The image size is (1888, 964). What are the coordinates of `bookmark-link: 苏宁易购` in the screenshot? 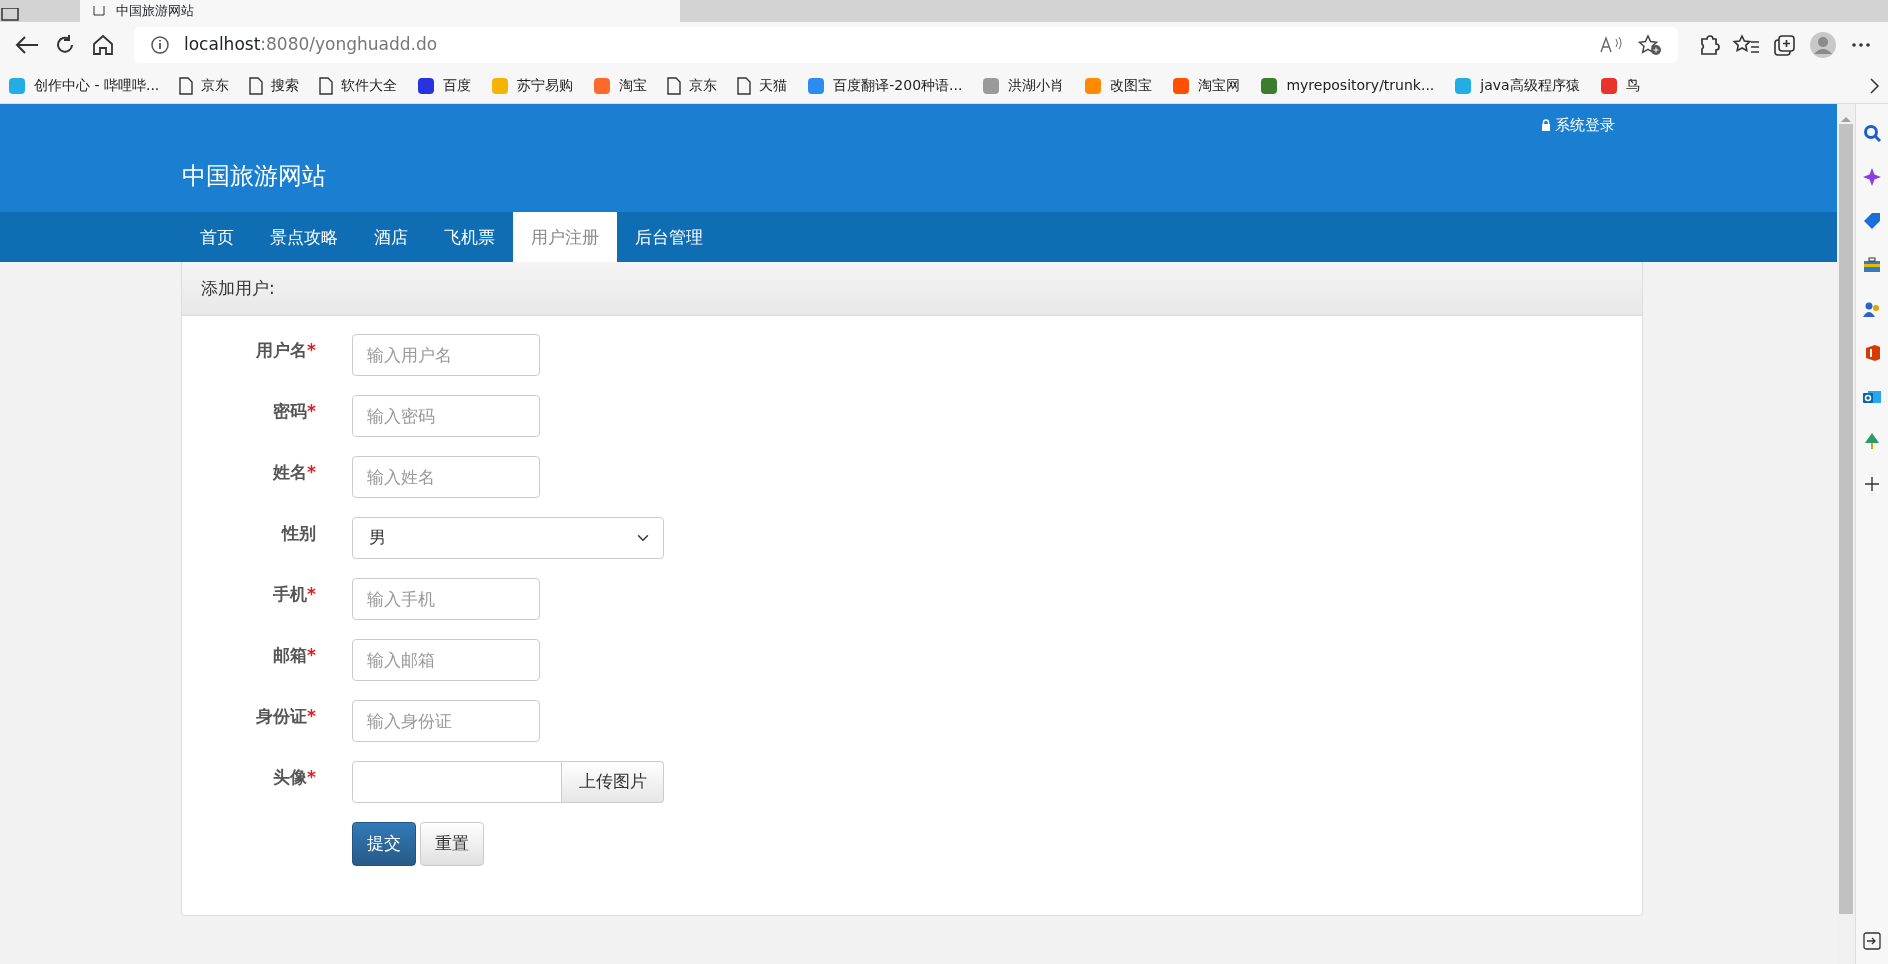 It's located at (545, 85).